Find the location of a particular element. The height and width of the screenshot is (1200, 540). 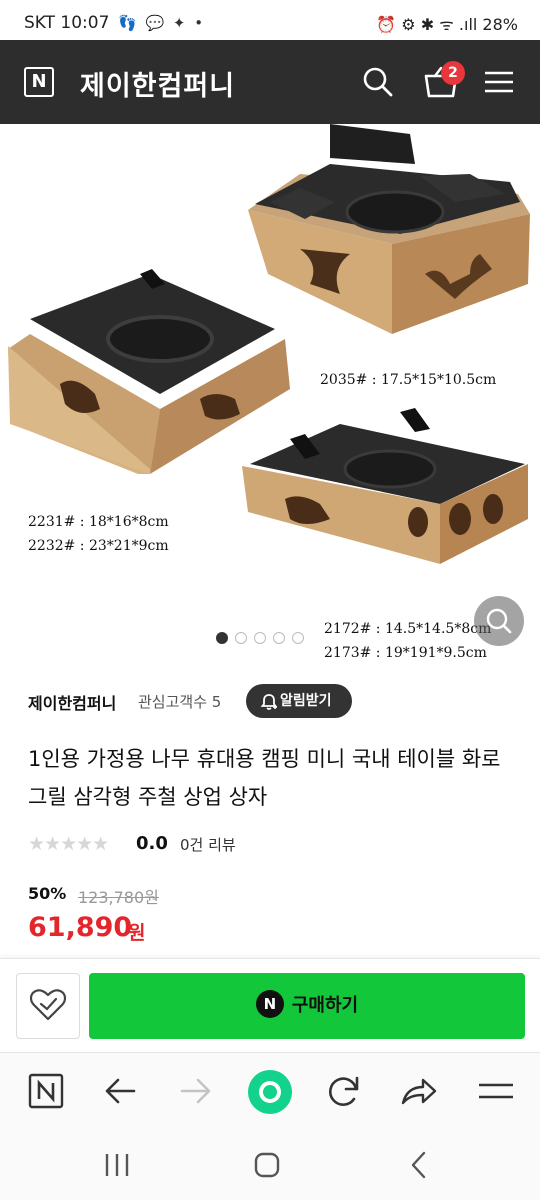

zoom-button is located at coordinates (499, 621).